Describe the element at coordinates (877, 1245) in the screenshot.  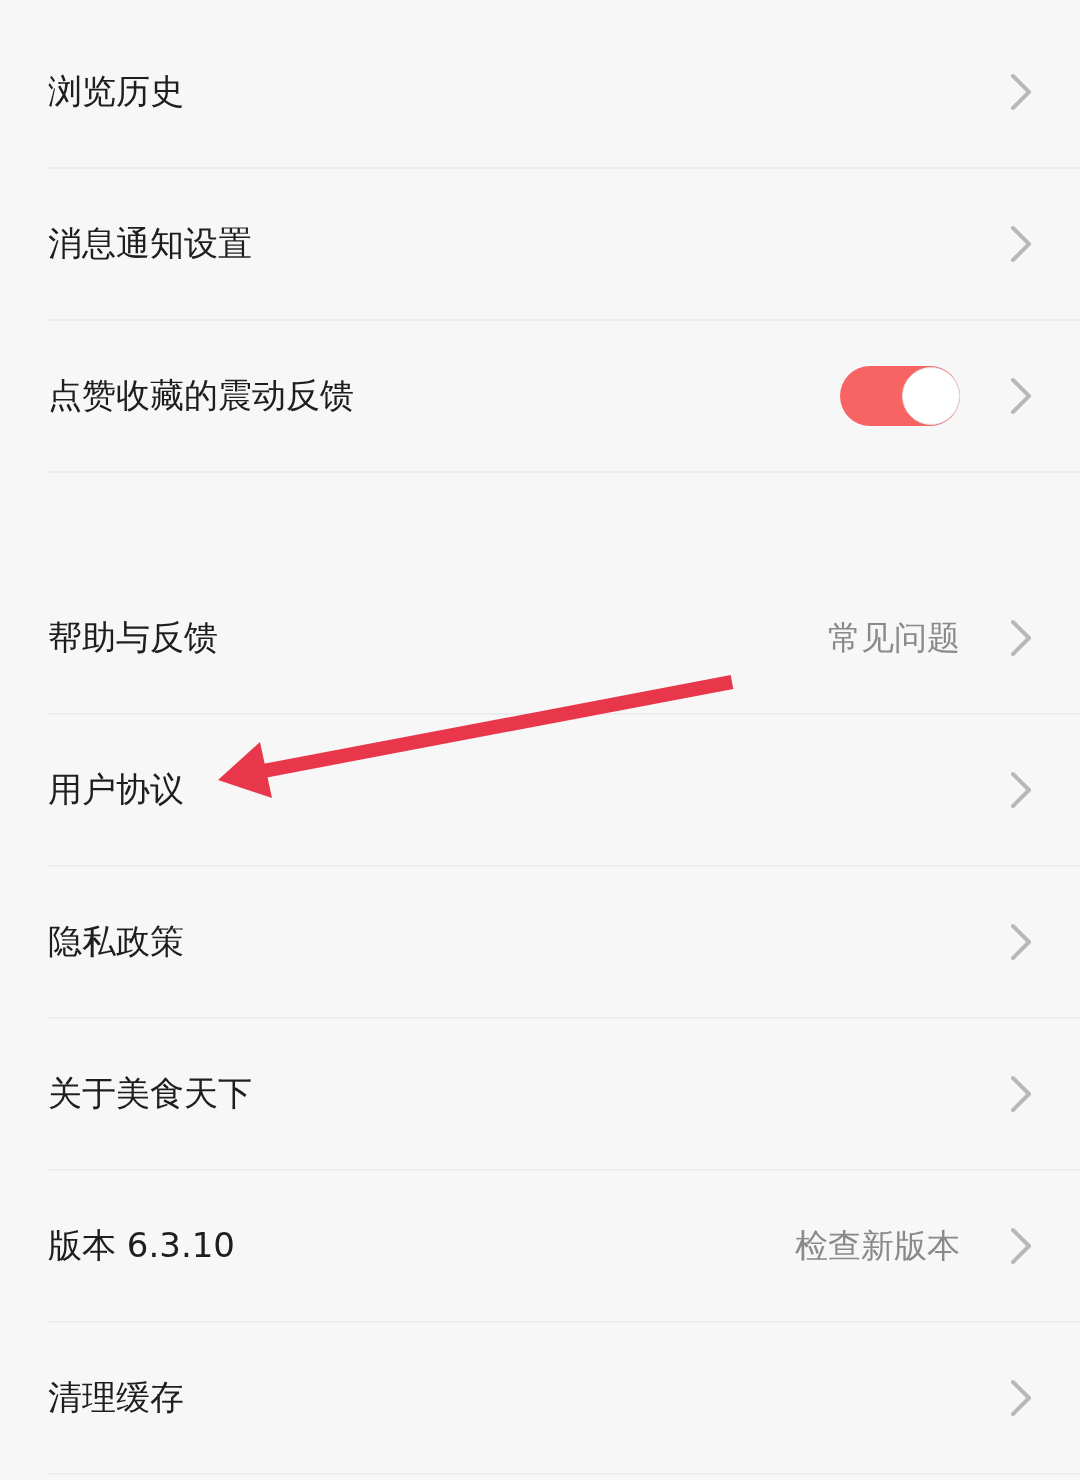
I see `row-value: 检查新版本` at that location.